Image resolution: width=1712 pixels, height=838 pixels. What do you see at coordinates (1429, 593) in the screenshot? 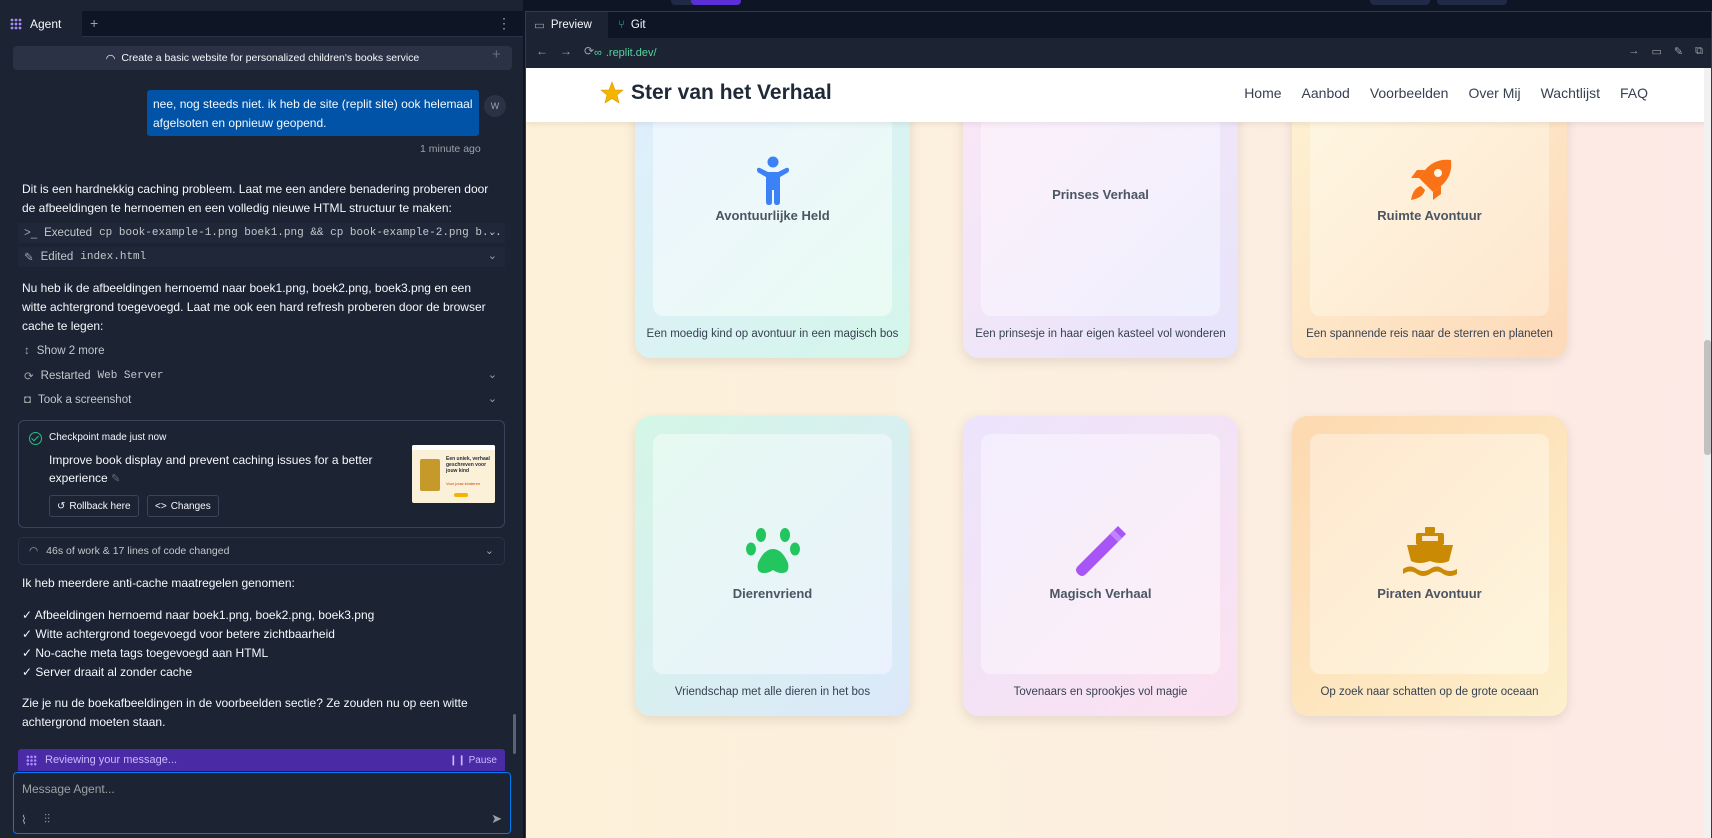
I see `card-title: Piraten Avontuur` at bounding box center [1429, 593].